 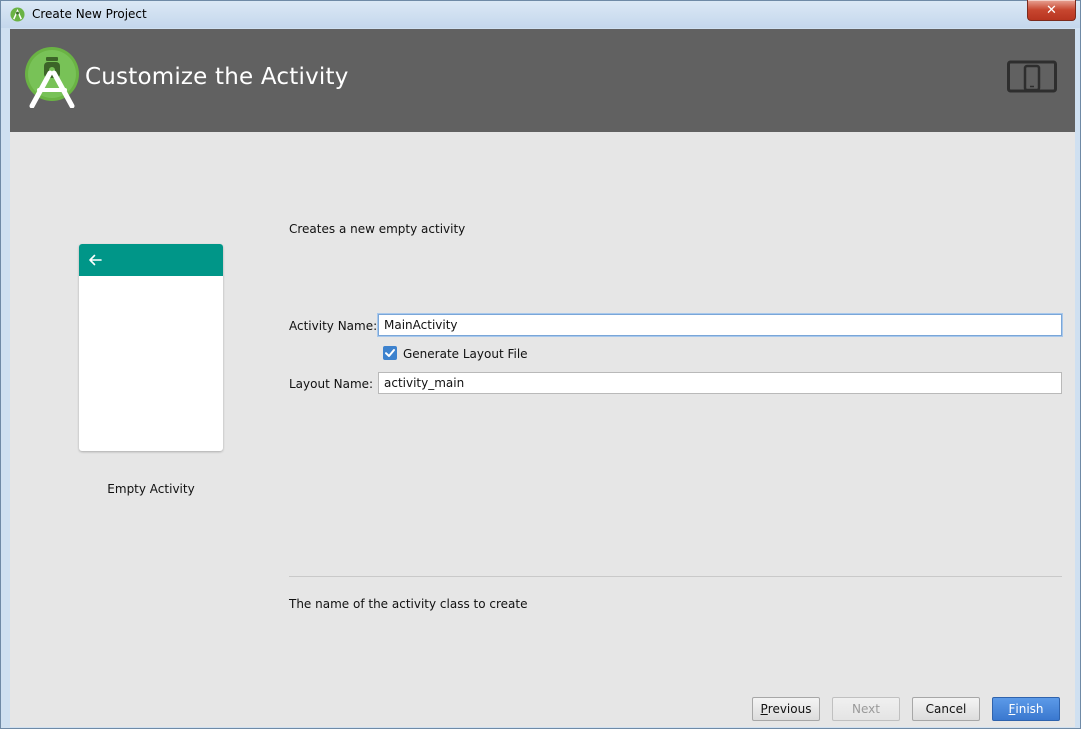 What do you see at coordinates (151, 260) in the screenshot?
I see `preview-toolbar` at bounding box center [151, 260].